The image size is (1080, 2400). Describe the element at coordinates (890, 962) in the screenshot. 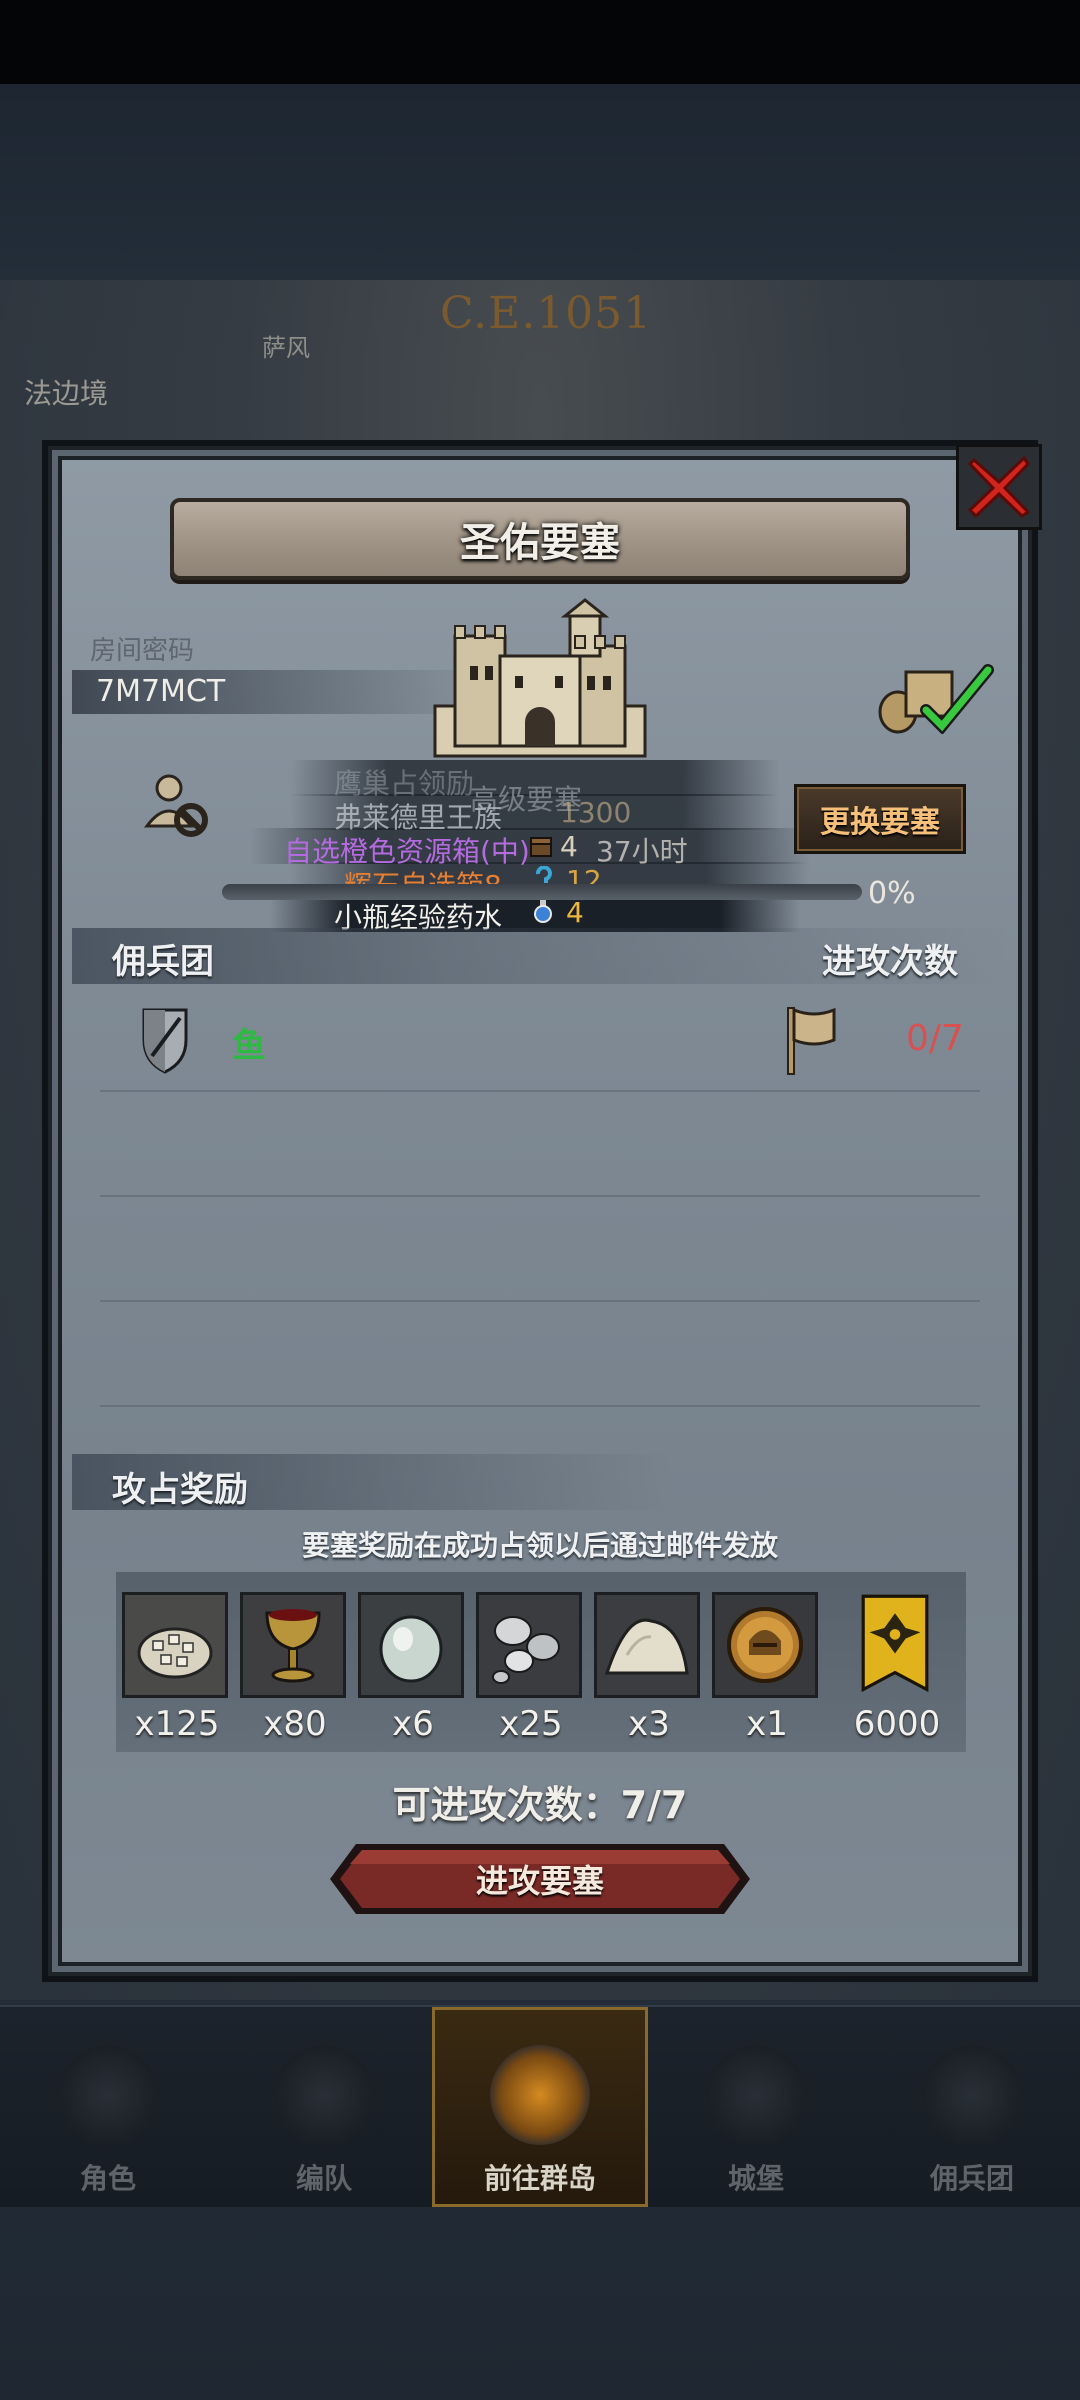

I see `attack-count-title: 进攻次数` at that location.